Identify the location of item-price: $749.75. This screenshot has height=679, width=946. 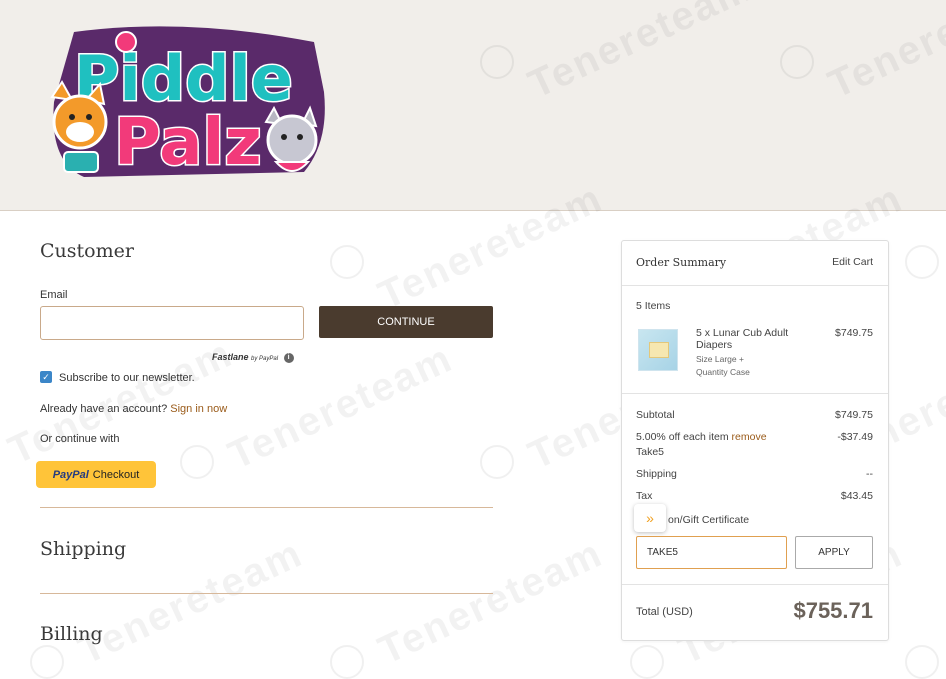
(854, 333).